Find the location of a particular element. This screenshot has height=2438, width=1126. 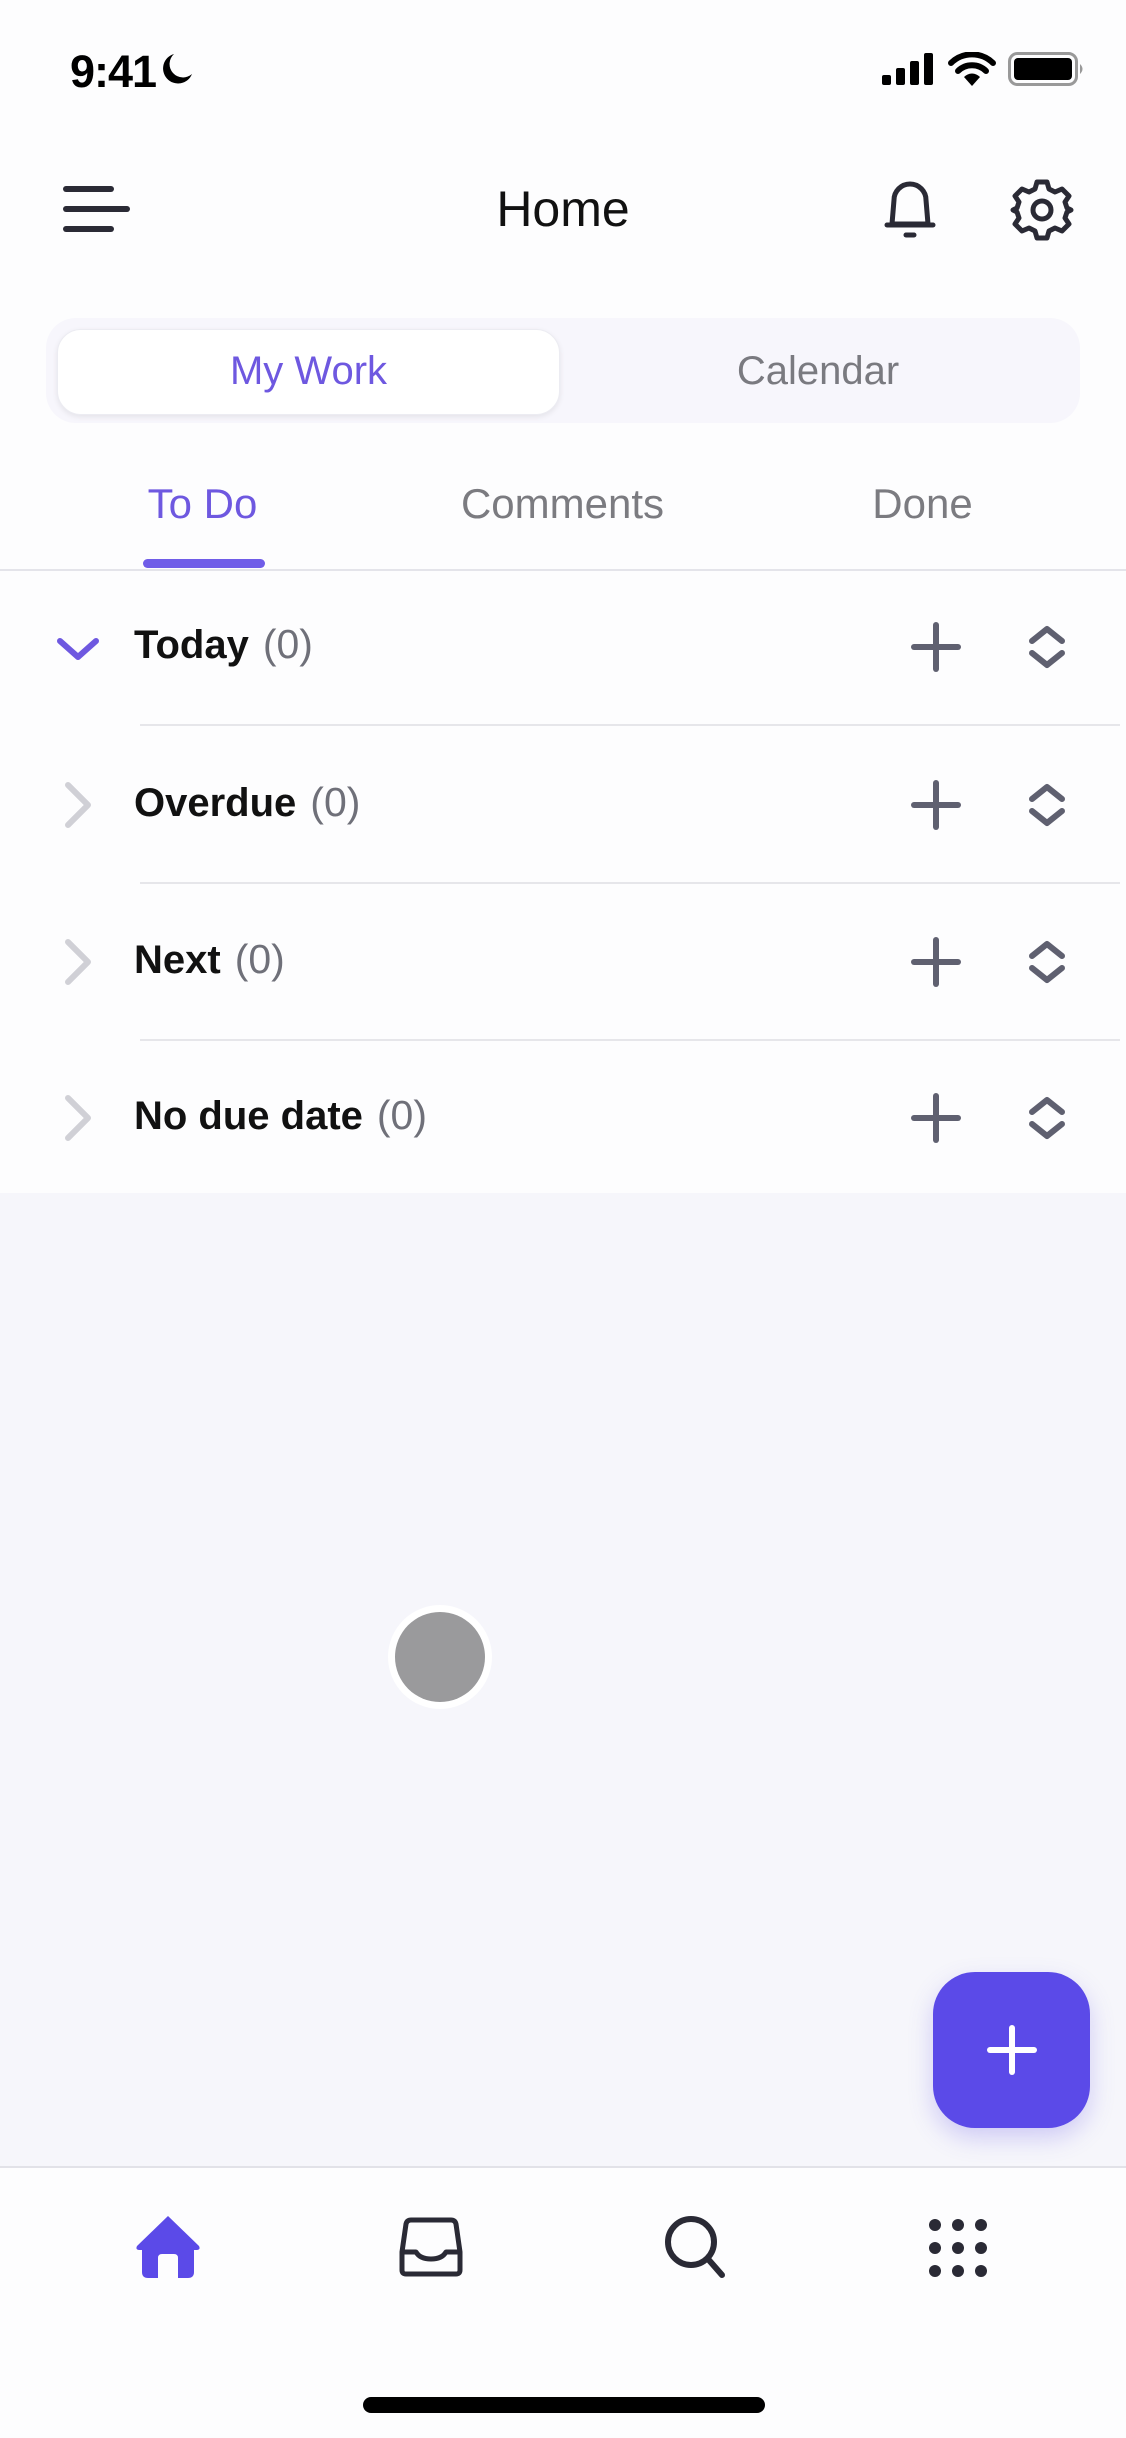

inbox-icon is located at coordinates (431, 2247).